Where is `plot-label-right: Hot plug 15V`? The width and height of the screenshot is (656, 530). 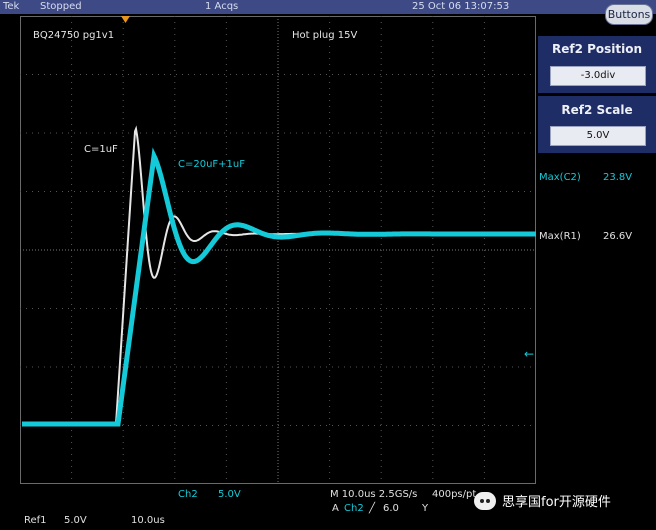 plot-label-right: Hot plug 15V is located at coordinates (324, 35).